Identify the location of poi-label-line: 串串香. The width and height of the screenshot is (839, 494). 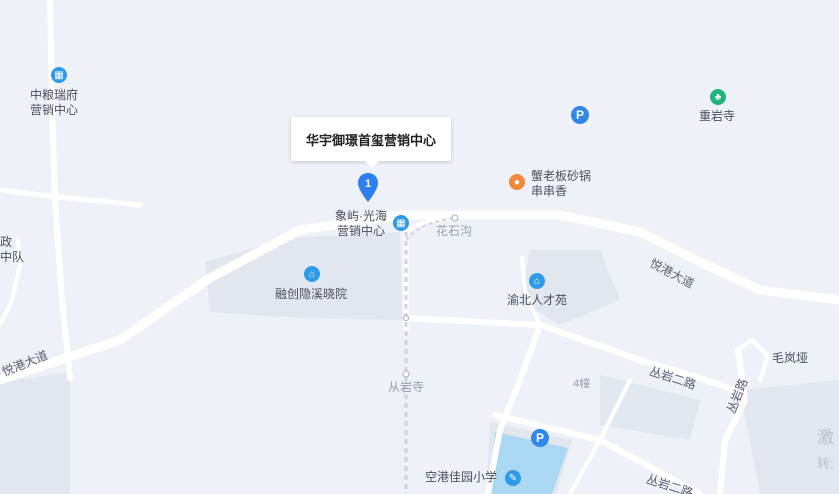
(549, 191).